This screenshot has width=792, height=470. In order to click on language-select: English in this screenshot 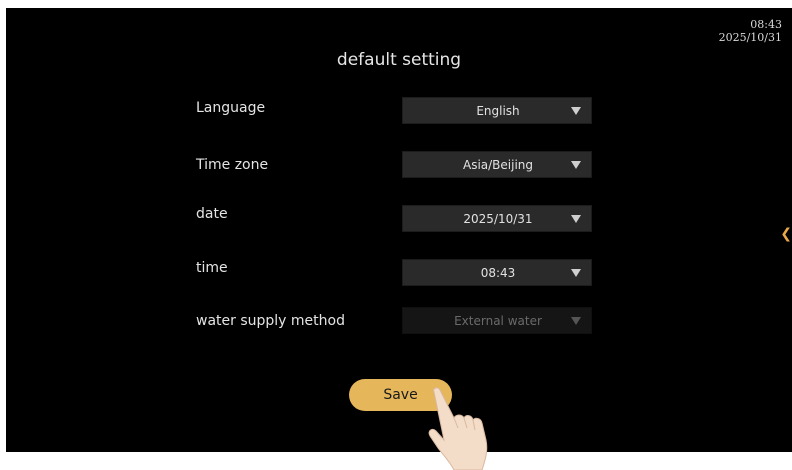, I will do `click(497, 110)`.